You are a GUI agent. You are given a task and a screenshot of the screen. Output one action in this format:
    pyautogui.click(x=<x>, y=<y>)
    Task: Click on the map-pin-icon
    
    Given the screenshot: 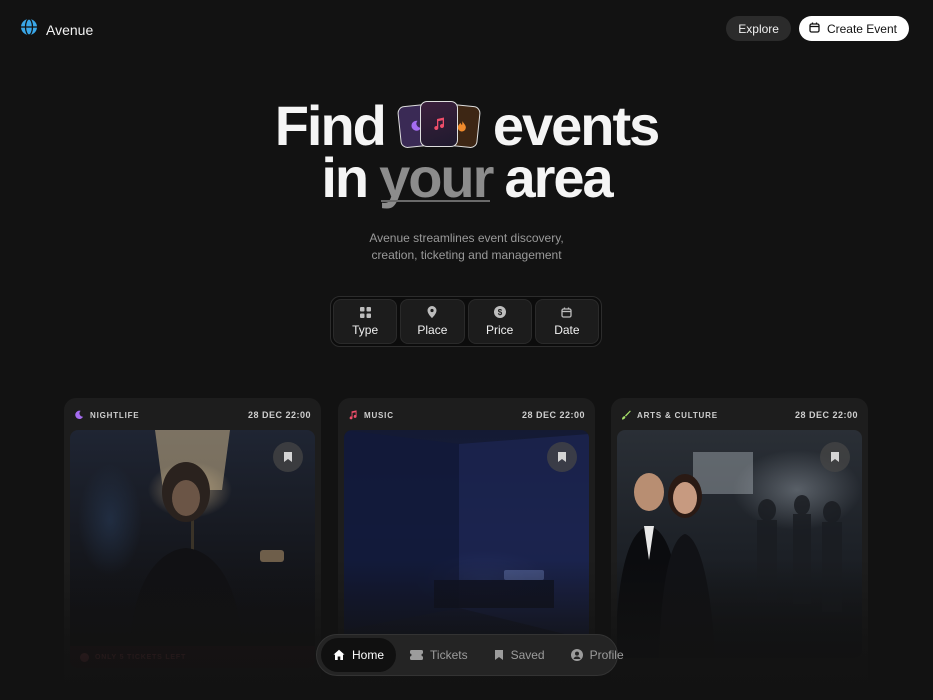 What is the action you would take?
    pyautogui.click(x=432, y=312)
    